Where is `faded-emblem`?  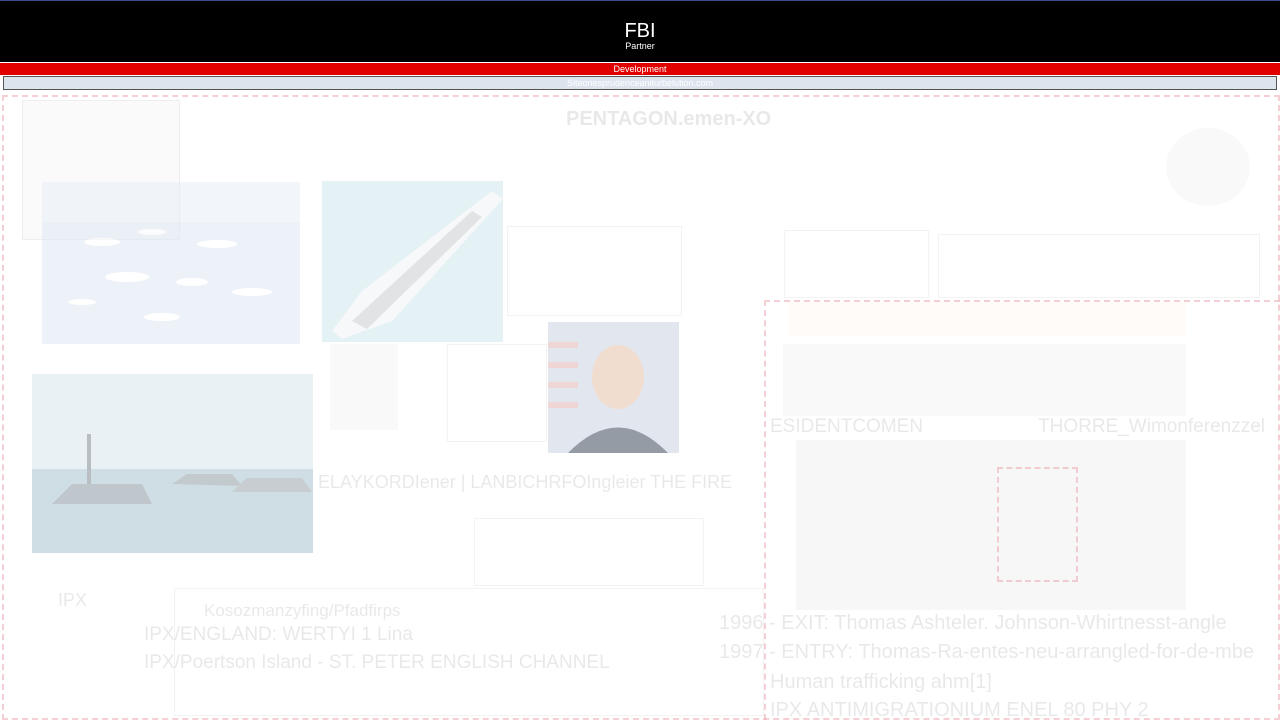 faded-emblem is located at coordinates (1208, 167).